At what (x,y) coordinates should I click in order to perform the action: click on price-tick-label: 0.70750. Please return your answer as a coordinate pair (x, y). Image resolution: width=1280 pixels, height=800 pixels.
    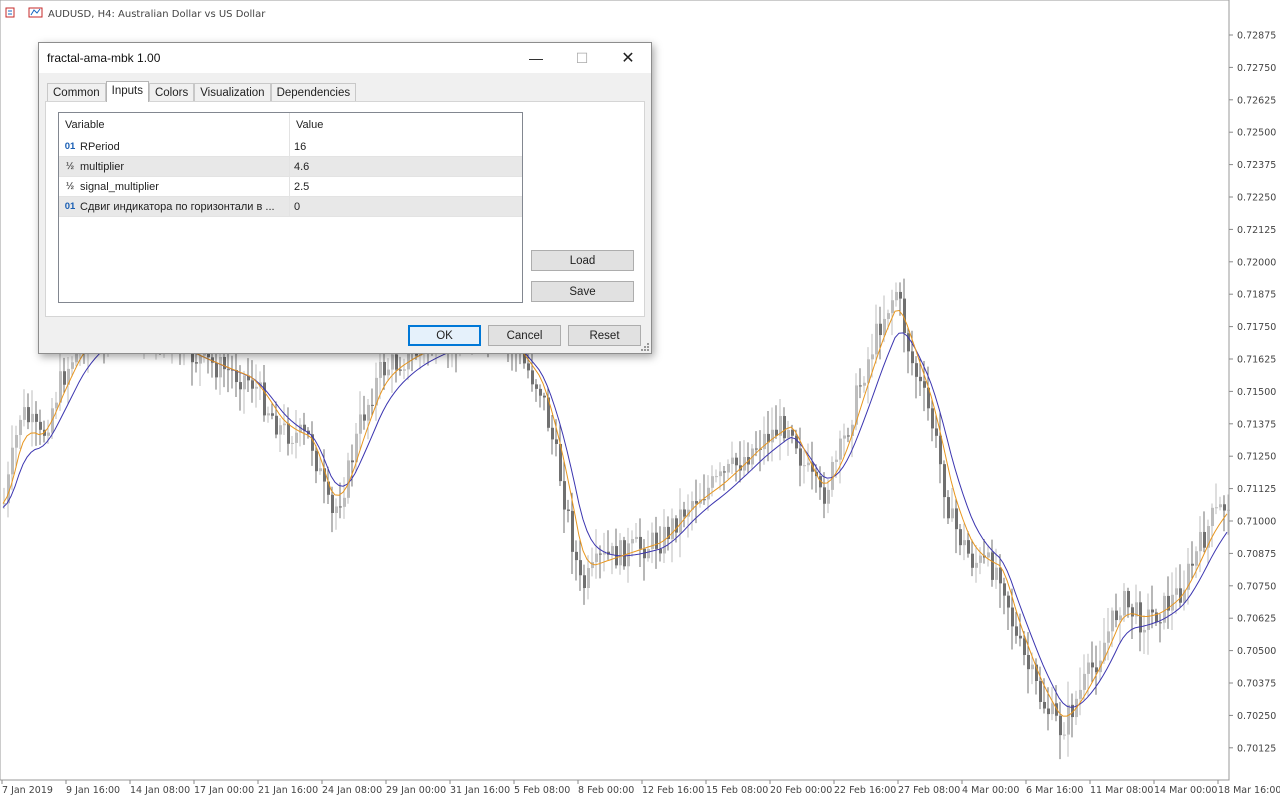
    Looking at the image, I should click on (1256, 586).